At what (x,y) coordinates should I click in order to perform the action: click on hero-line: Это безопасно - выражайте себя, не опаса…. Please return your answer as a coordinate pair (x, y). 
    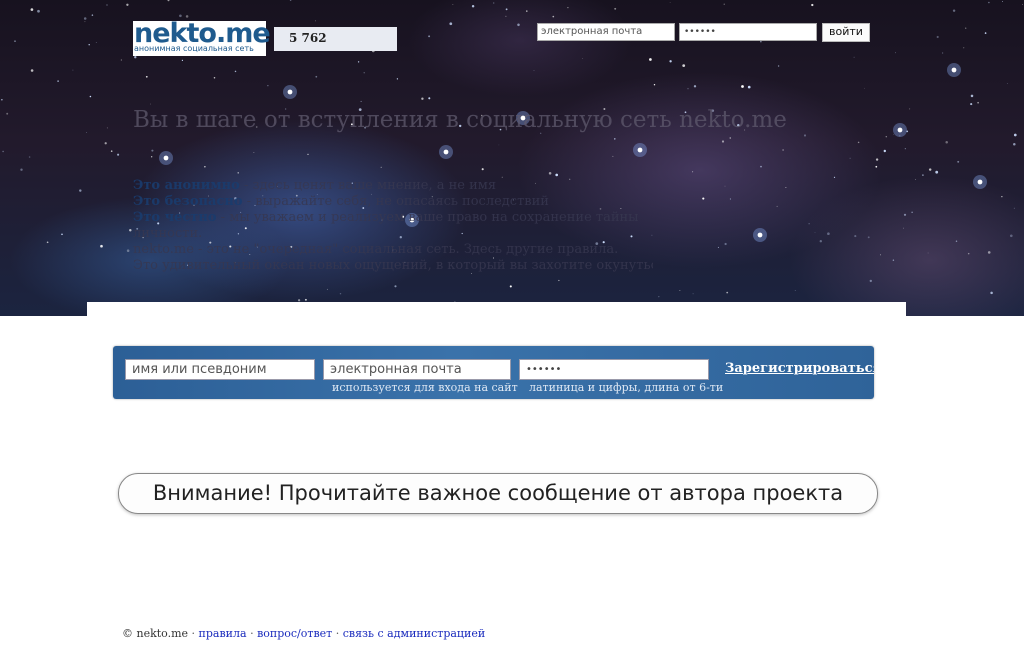
    Looking at the image, I should click on (393, 202).